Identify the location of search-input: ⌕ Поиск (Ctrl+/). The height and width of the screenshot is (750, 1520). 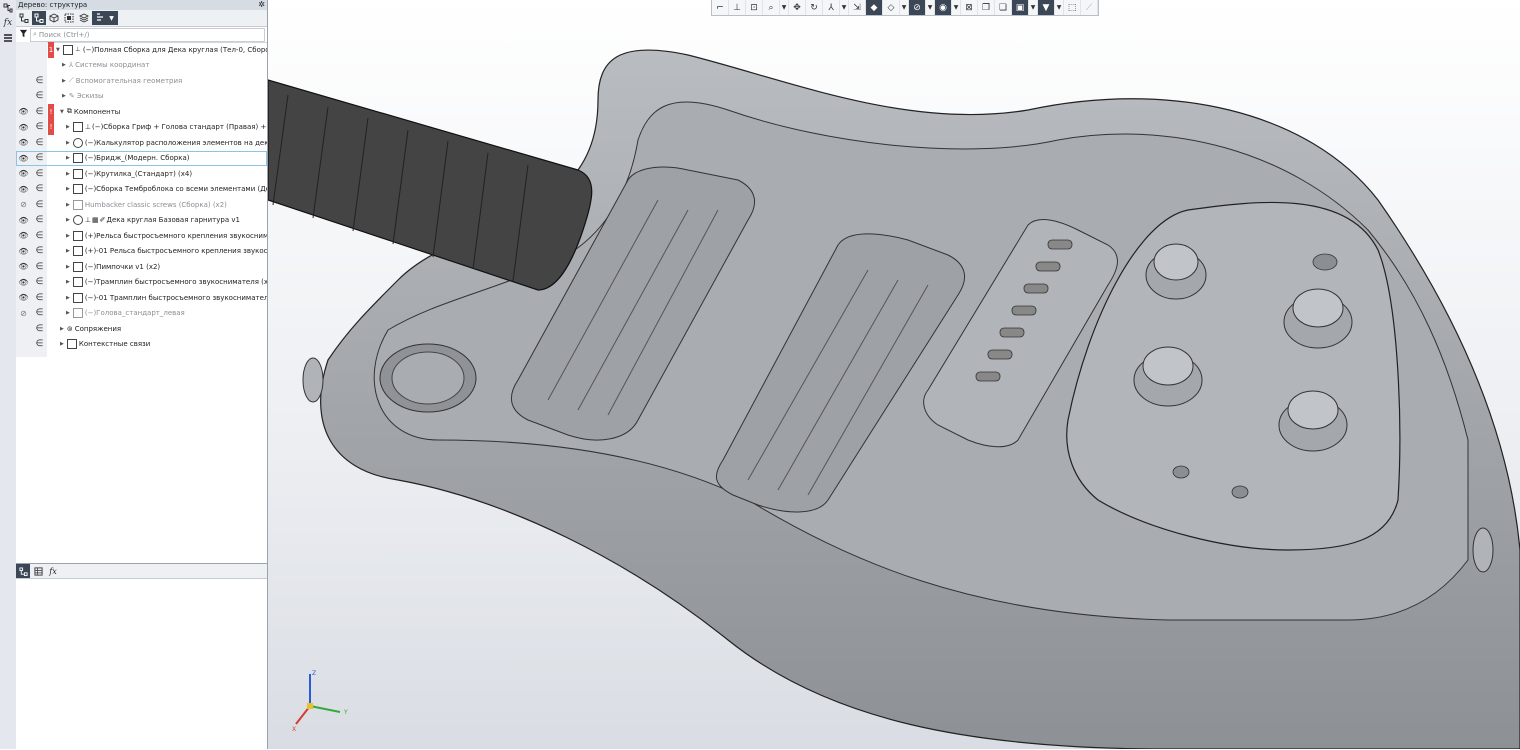
(147, 34).